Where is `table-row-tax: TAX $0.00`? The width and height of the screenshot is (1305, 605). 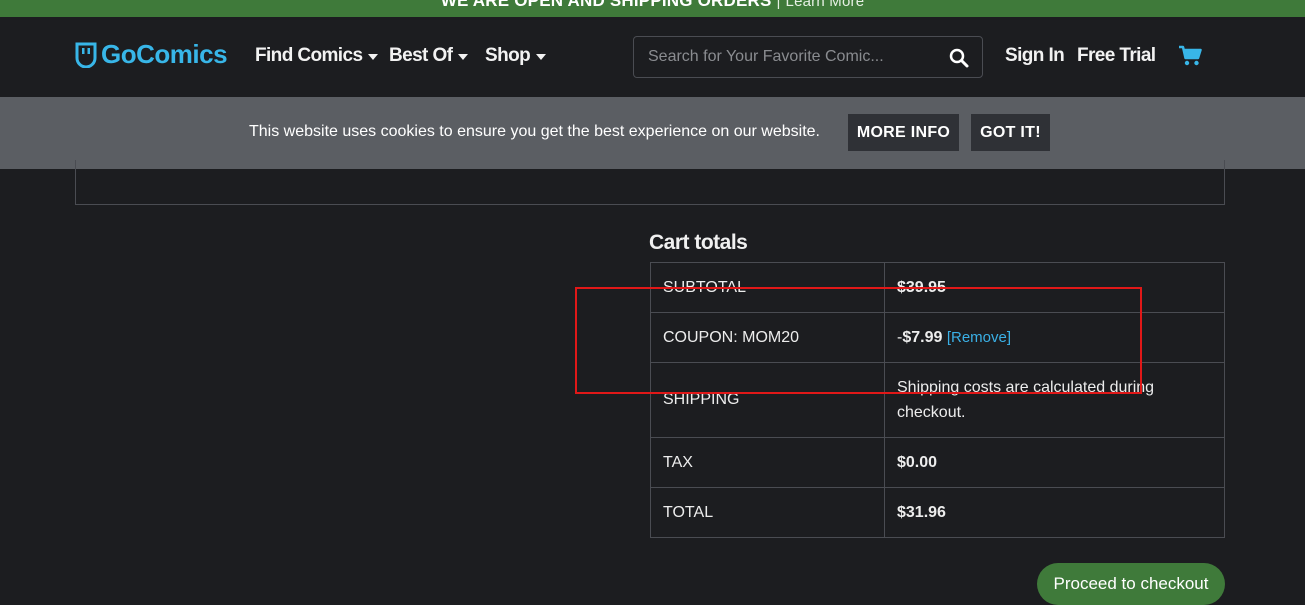 table-row-tax: TAX $0.00 is located at coordinates (937, 462).